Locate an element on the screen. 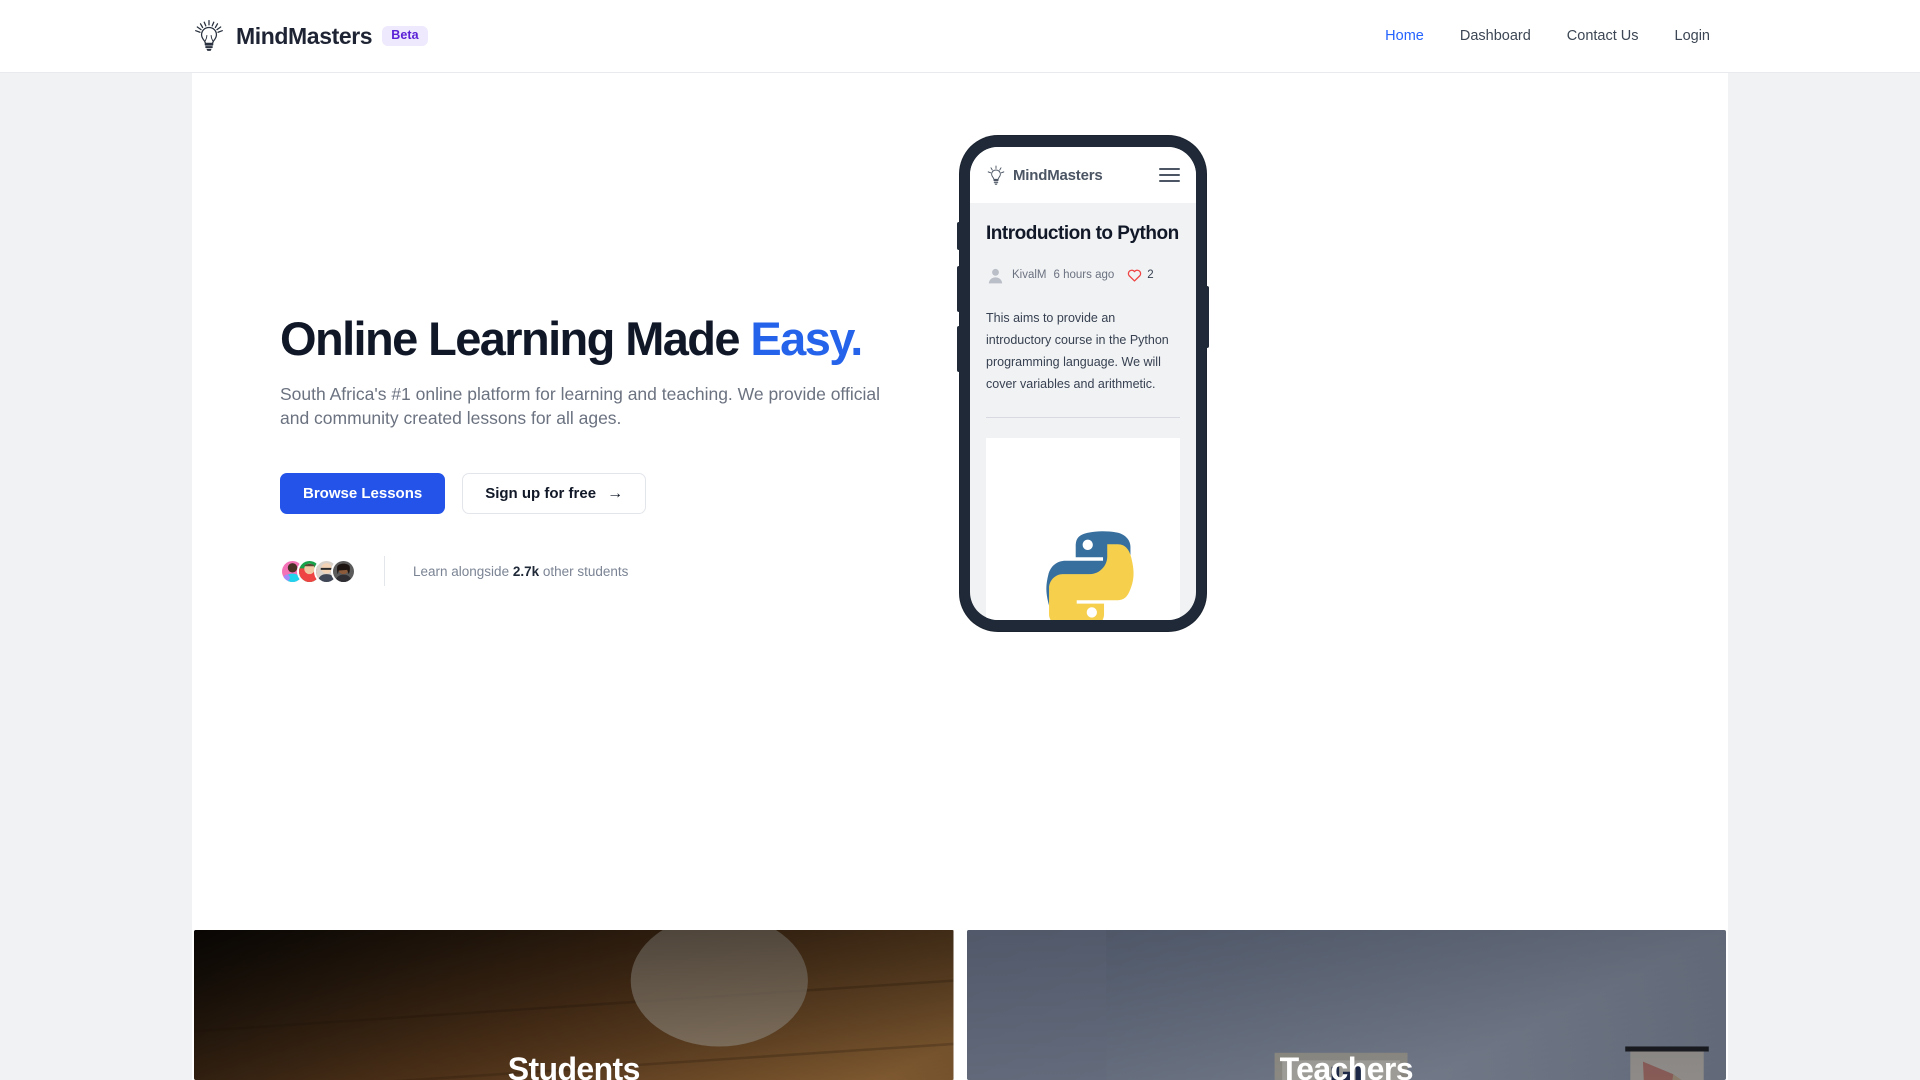 The width and height of the screenshot is (1920, 1080). sign-up-label: Sign up for free is located at coordinates (541, 494).